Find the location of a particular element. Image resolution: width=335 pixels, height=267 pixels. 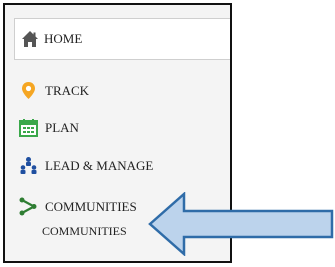

location-pin-icon is located at coordinates (28, 90).